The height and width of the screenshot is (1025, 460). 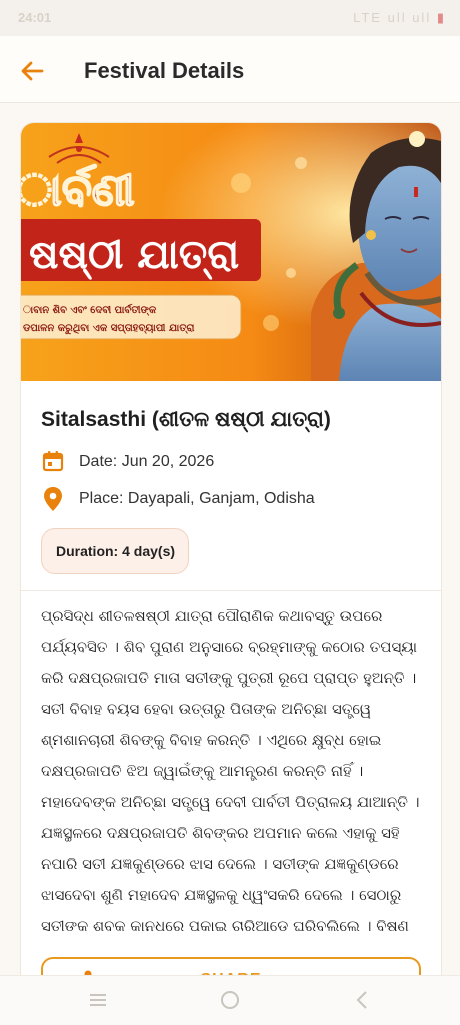 I want to click on back-button, so click(x=32, y=71).